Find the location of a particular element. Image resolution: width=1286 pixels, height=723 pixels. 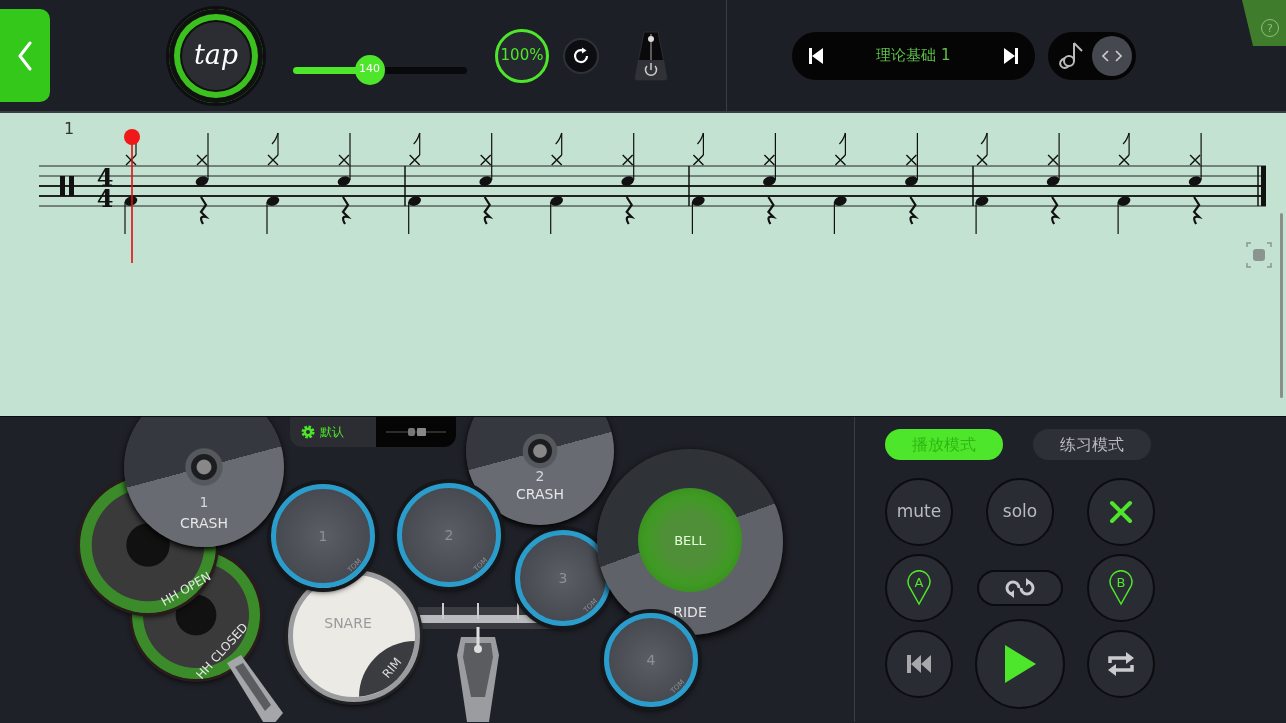

reset-button is located at coordinates (581, 55).